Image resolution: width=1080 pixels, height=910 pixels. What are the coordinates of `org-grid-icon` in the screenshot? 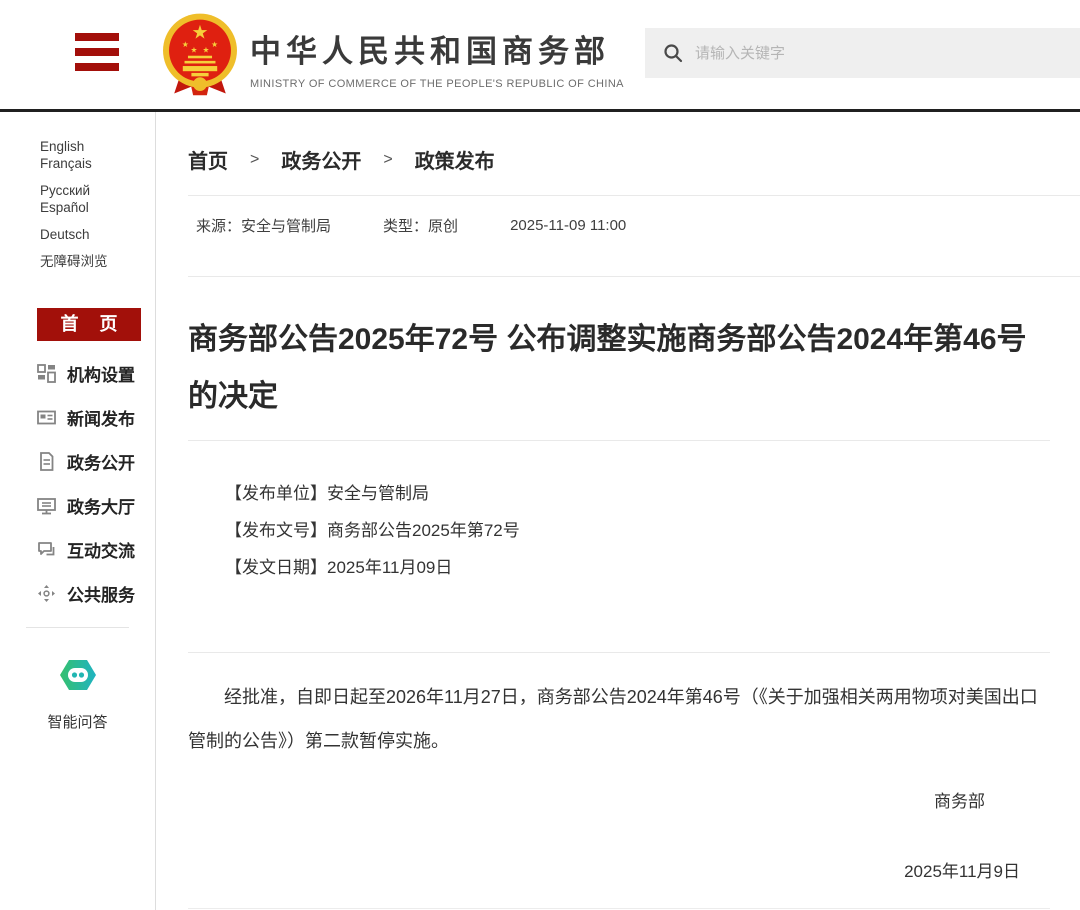 It's located at (46, 373).